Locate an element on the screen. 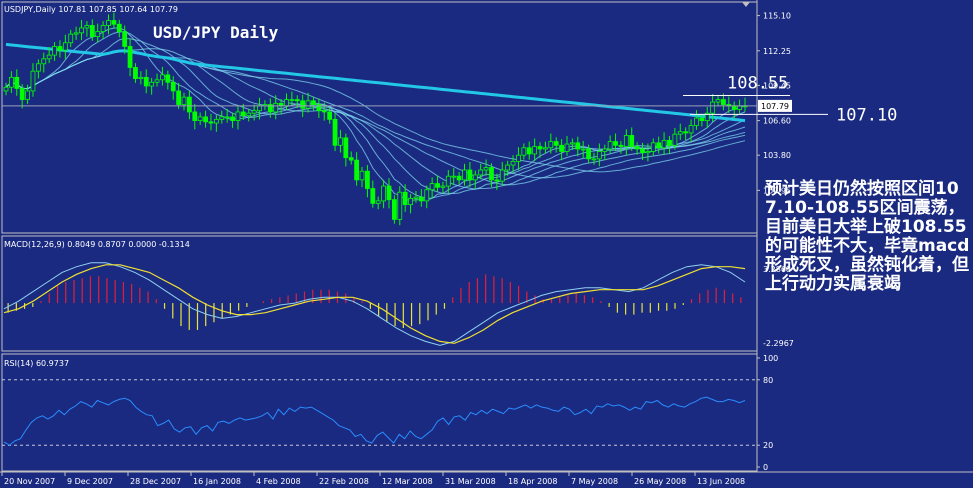 This screenshot has width=973, height=488. rsi-header: RSI(14) 60.9737 is located at coordinates (36, 363).